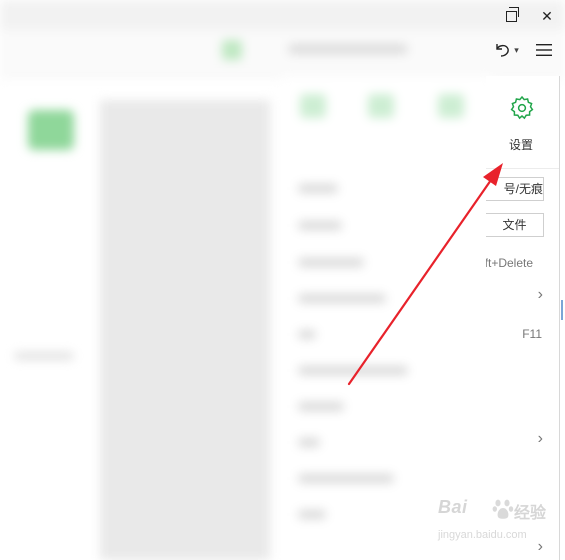 The width and height of the screenshot is (565, 560). What do you see at coordinates (497, 525) in the screenshot?
I see `baidu-watermark: Bai 经验 jingyan.baidu.com` at bounding box center [497, 525].